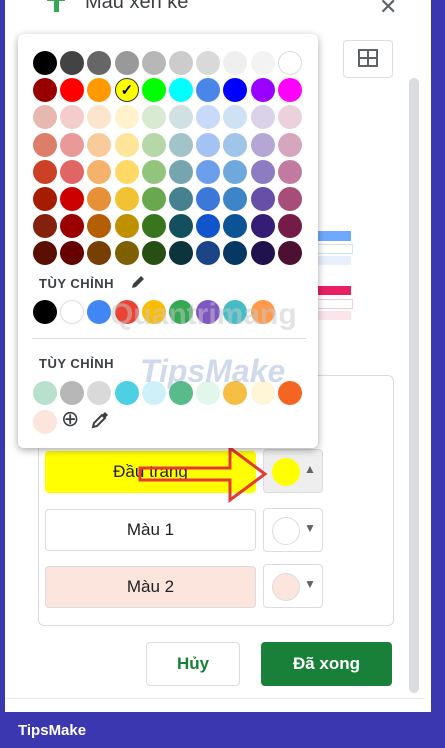 Image resolution: width=445 pixels, height=748 pixels. I want to click on style-preview-pink, so click(334, 290).